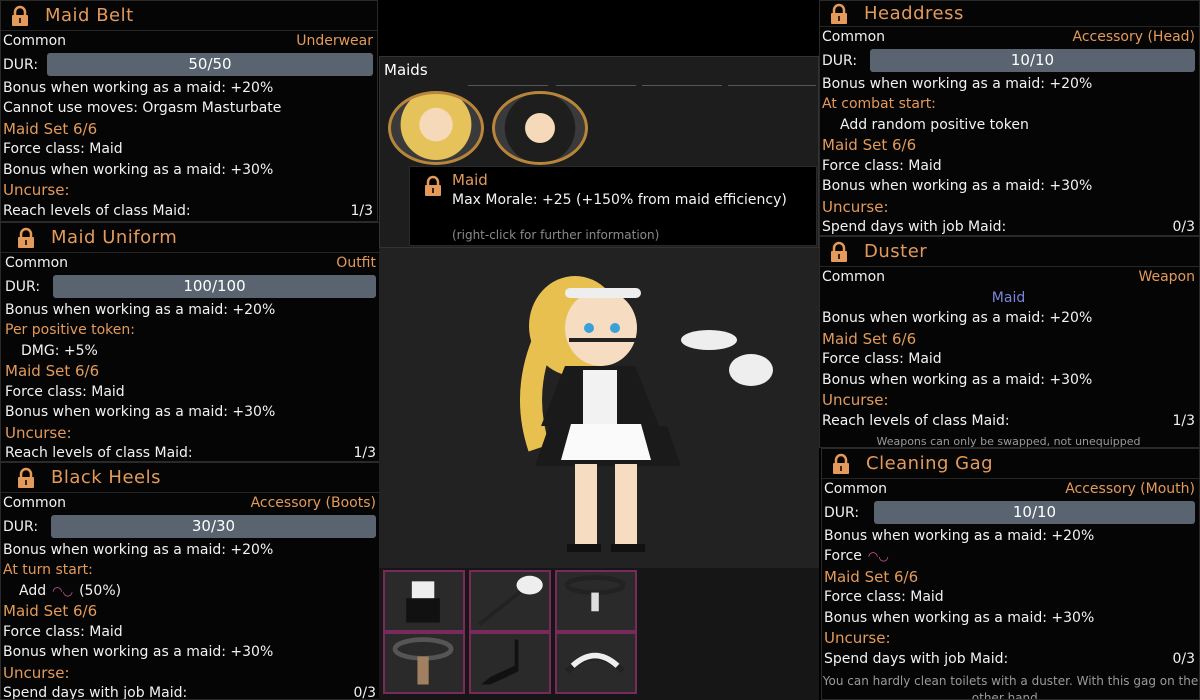  What do you see at coordinates (1166, 277) in the screenshot?
I see `slot-type: Weapon` at bounding box center [1166, 277].